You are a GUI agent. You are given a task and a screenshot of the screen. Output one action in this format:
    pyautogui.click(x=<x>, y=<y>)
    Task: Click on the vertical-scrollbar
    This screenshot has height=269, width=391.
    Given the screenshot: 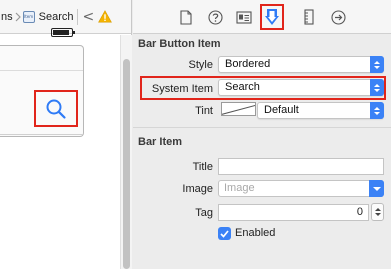 What is the action you would take?
    pyautogui.click(x=126, y=152)
    